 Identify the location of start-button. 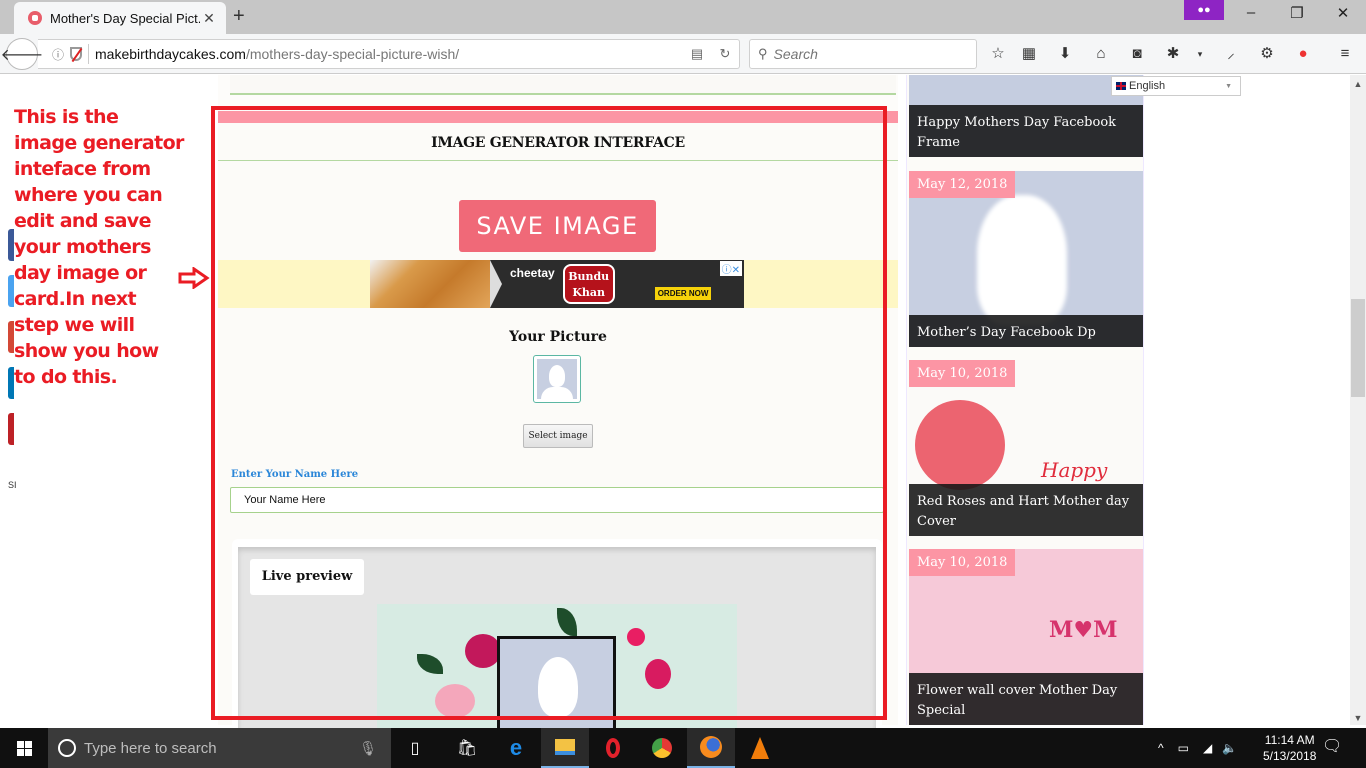
(24, 748).